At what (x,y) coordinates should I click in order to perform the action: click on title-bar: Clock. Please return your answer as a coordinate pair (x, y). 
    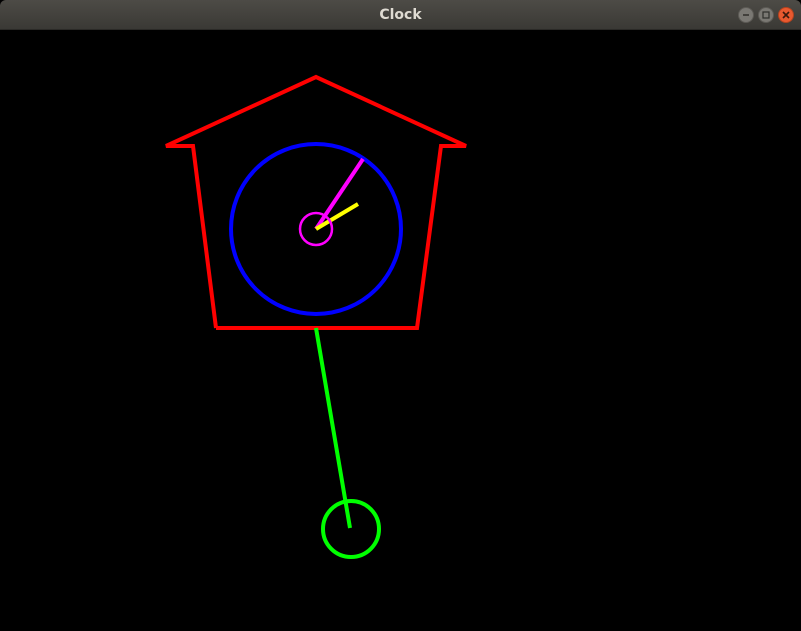
    Looking at the image, I should click on (400, 15).